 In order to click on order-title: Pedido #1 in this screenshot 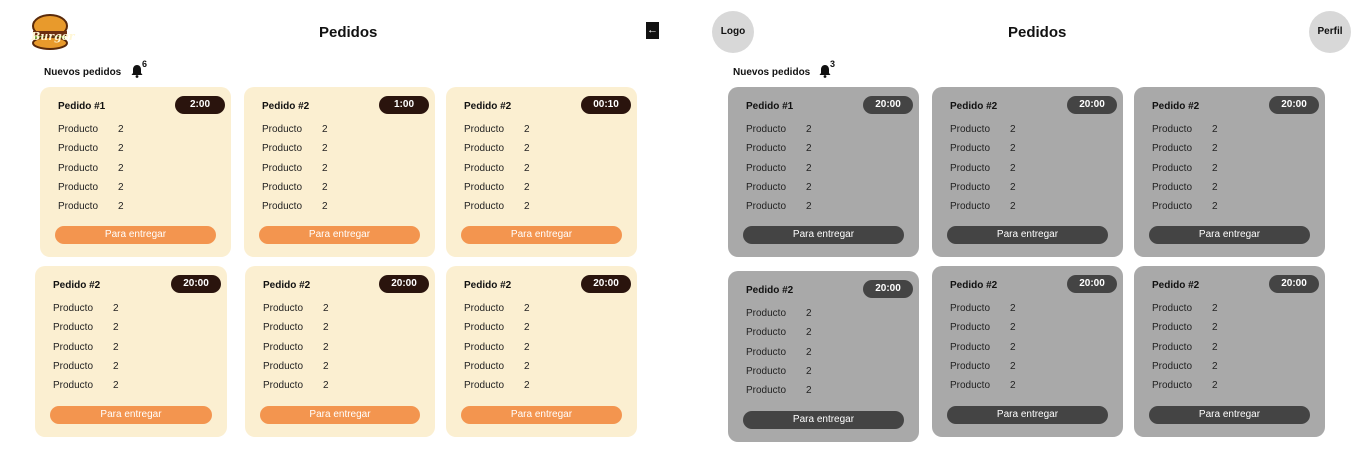, I will do `click(82, 106)`.